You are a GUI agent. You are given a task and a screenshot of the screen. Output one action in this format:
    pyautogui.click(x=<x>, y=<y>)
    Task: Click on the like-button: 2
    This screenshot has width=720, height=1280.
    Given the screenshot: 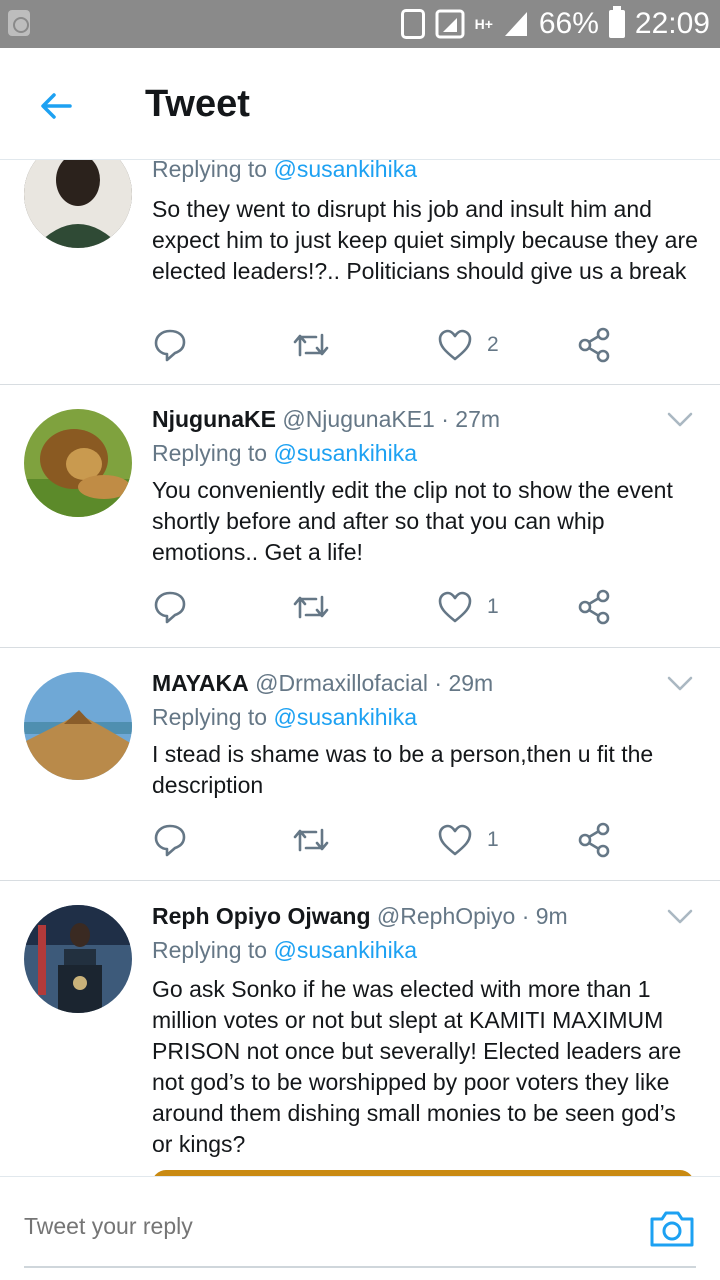 What is the action you would take?
    pyautogui.click(x=468, y=345)
    